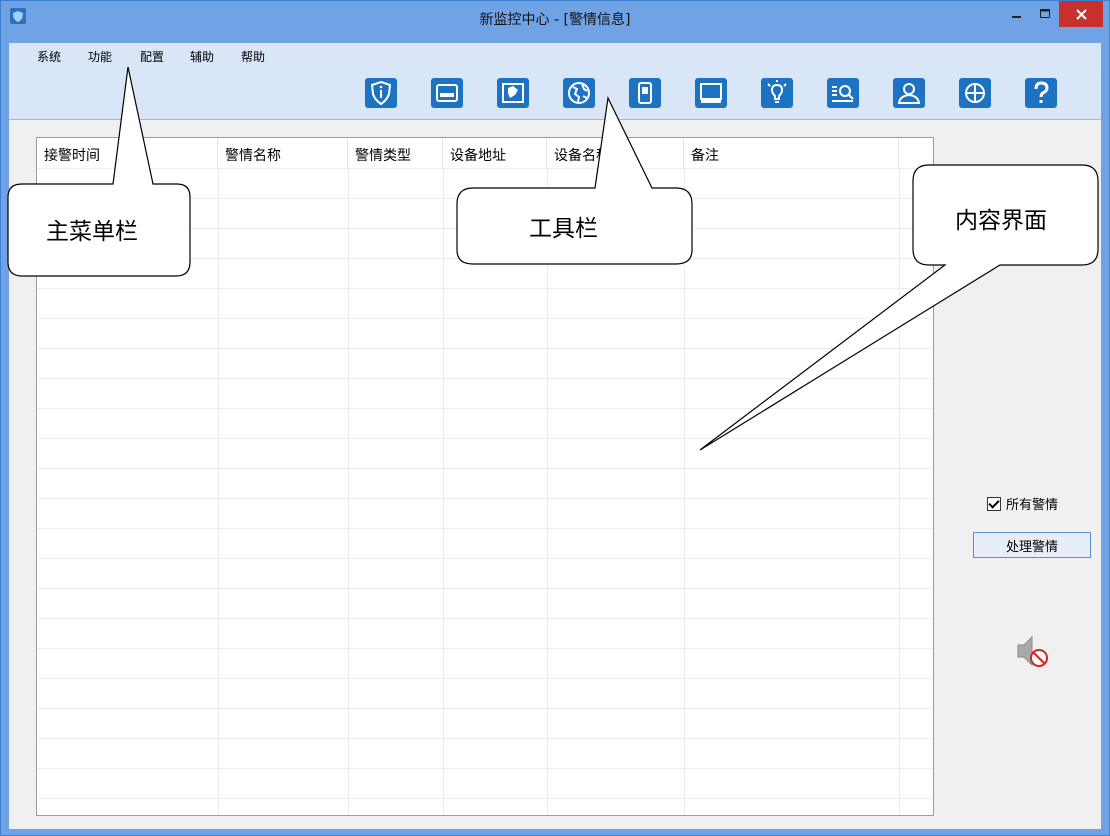 Image resolution: width=1110 pixels, height=836 pixels. What do you see at coordinates (579, 93) in the screenshot?
I see `globe-icon` at bounding box center [579, 93].